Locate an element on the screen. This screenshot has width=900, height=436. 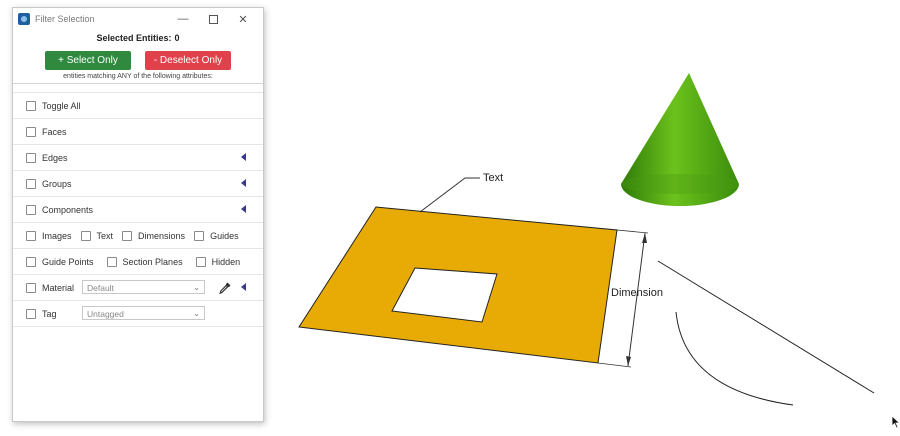
components-row: Components is located at coordinates (138, 210).